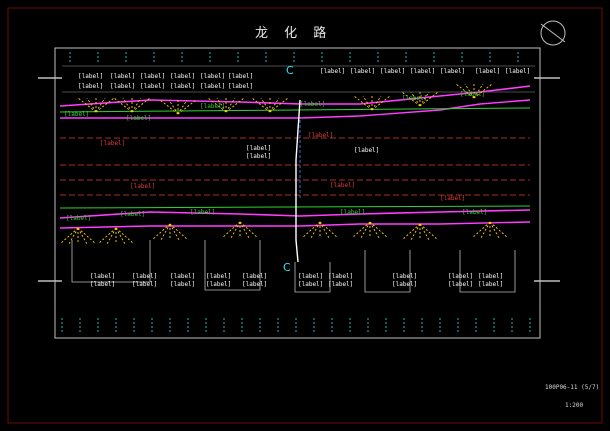 This screenshot has height=431, width=610. I want to click on green-curb-bottom, so click(295, 207).